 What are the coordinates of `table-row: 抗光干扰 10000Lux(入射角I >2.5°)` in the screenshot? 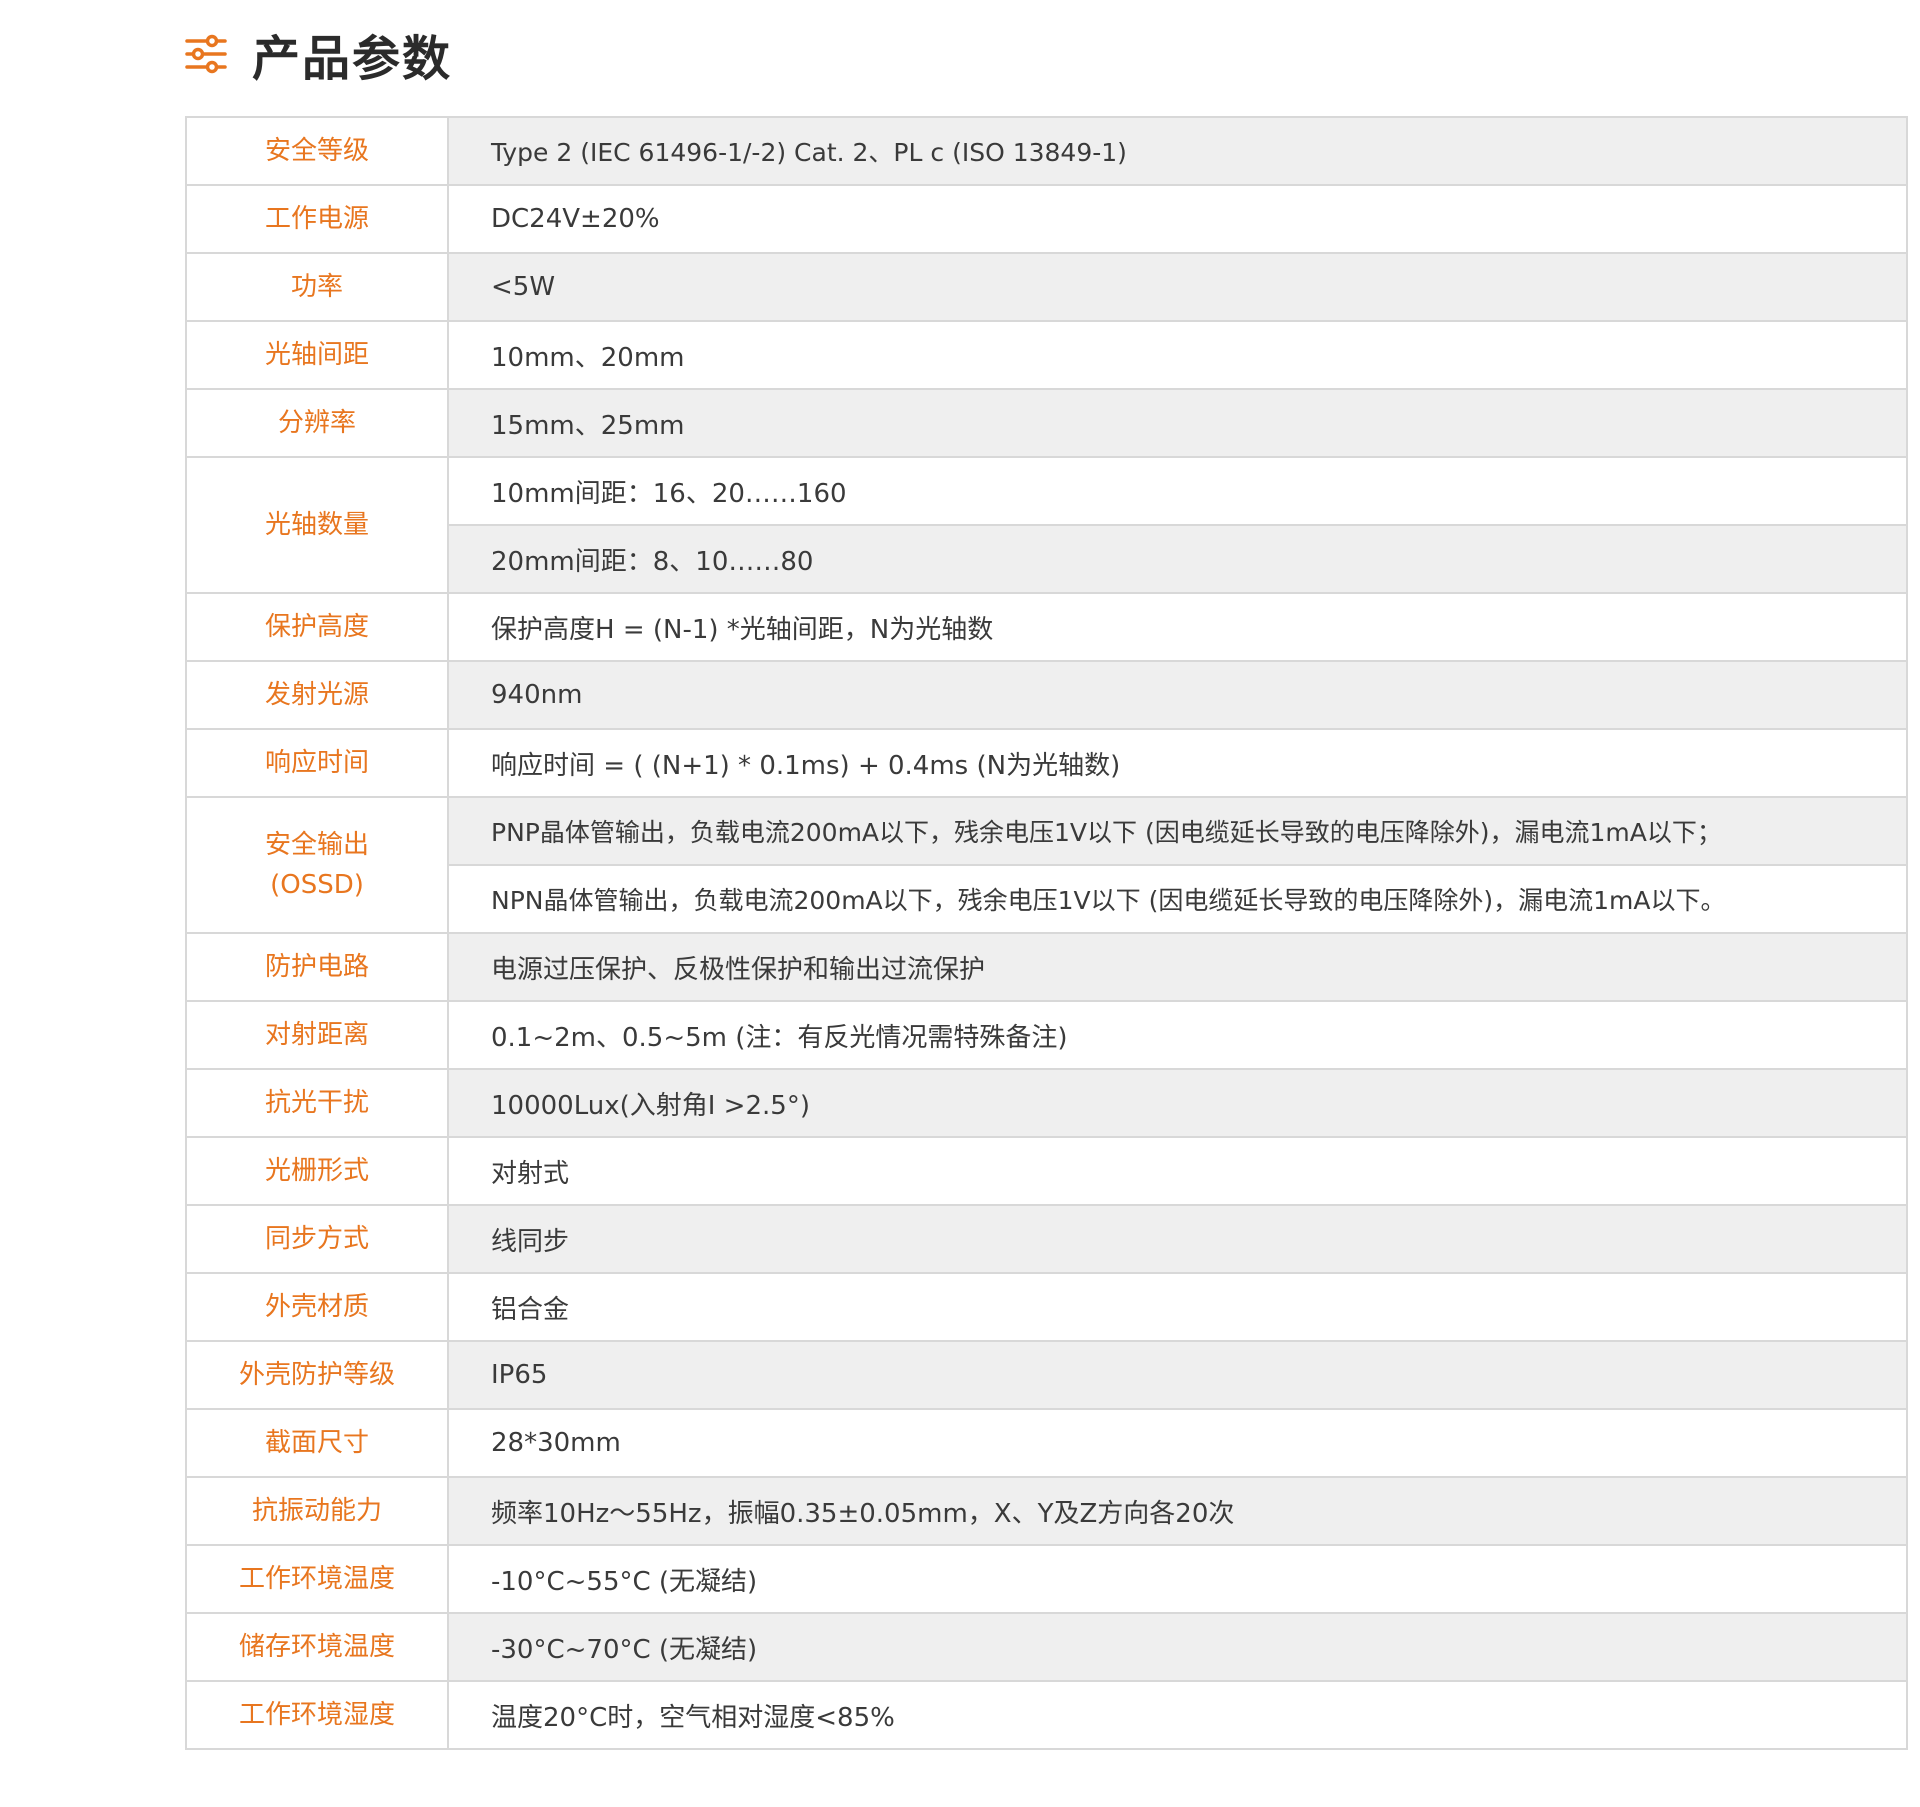 It's located at (1046, 1103).